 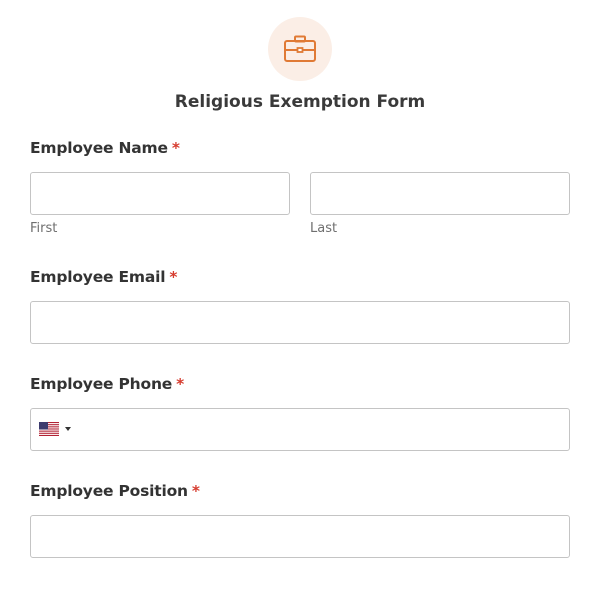 I want to click on employee-name-label-text: Employee Name, so click(x=99, y=148).